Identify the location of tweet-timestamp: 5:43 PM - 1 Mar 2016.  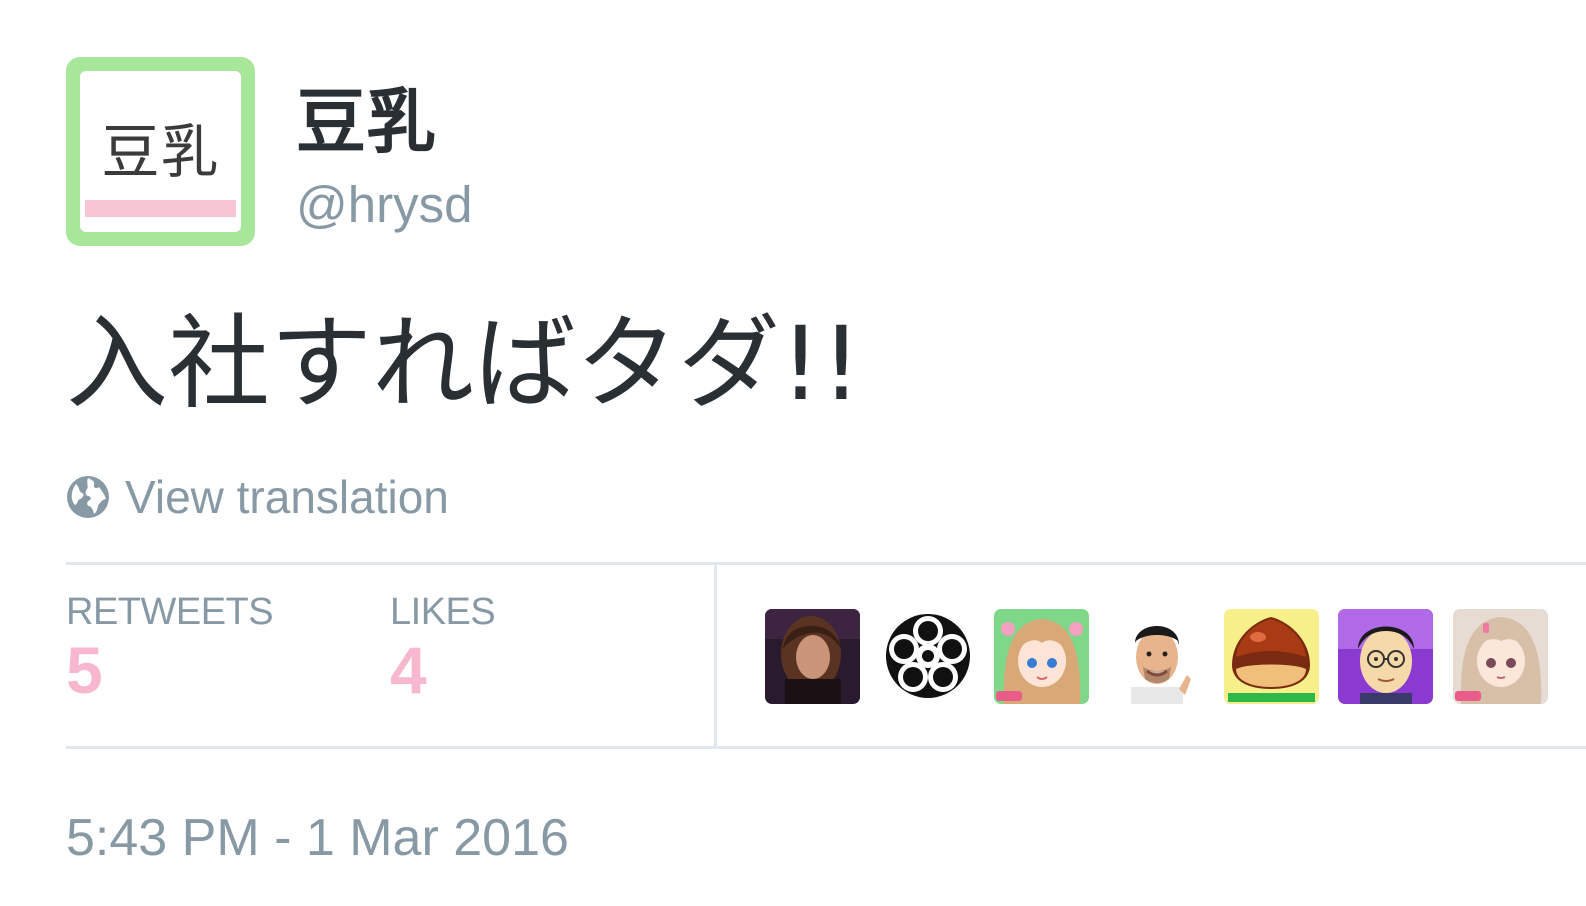
(317, 838).